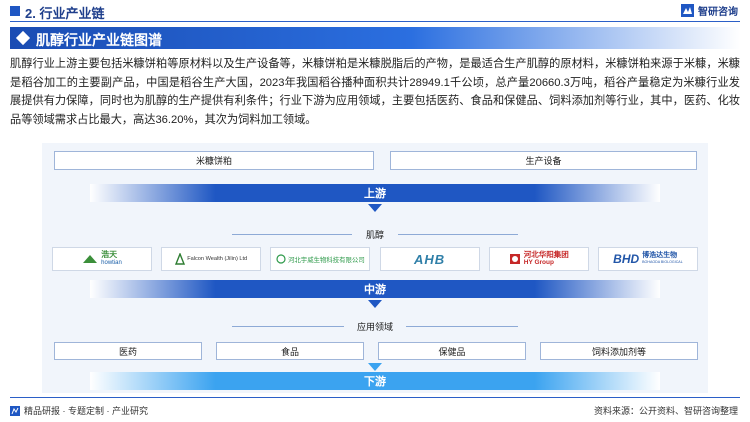 The height and width of the screenshot is (422, 750). Describe the element at coordinates (15, 410) in the screenshot. I see `brand-small-icon` at that location.